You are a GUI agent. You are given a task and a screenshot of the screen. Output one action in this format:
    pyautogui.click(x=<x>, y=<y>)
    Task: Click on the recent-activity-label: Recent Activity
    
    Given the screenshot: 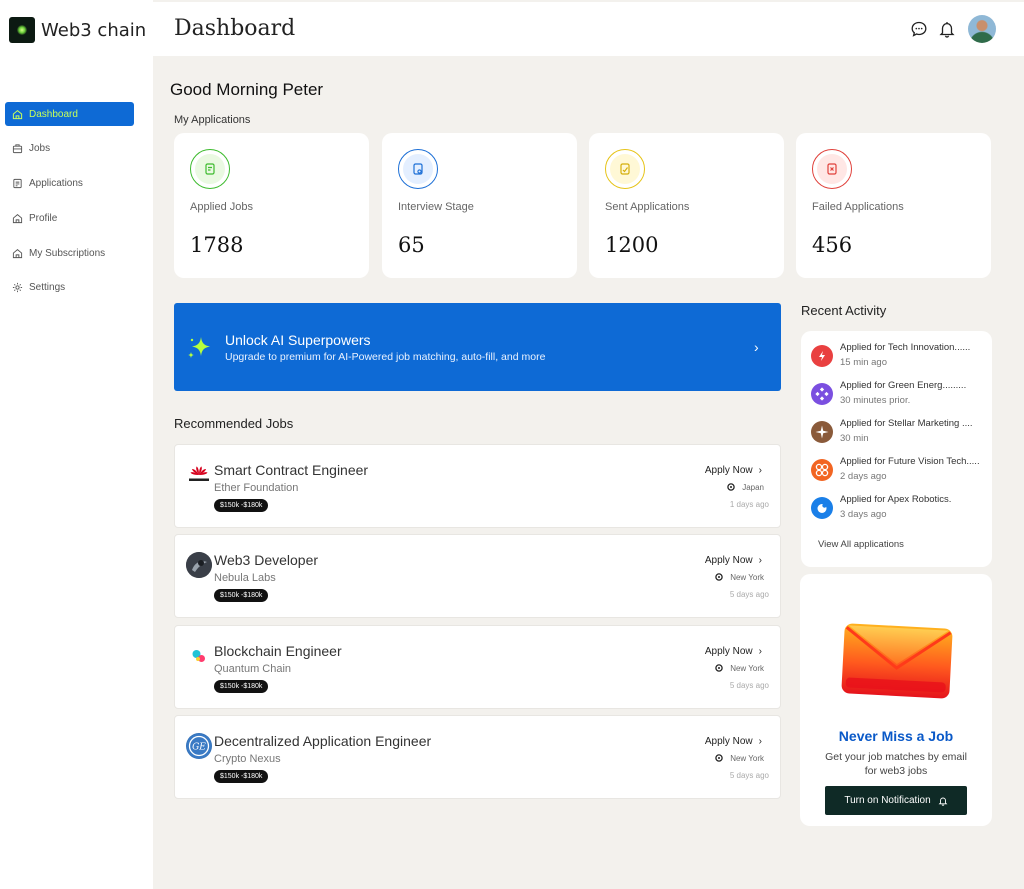 What is the action you would take?
    pyautogui.click(x=844, y=310)
    